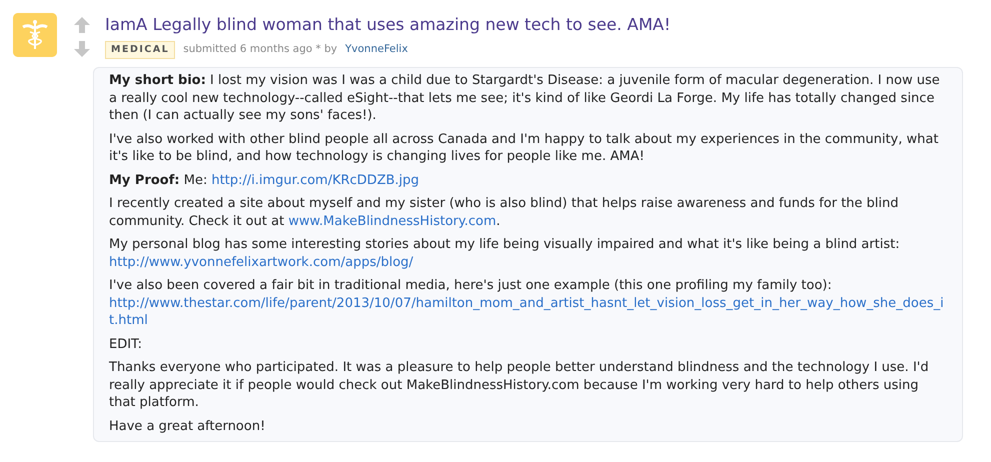 This screenshot has width=991, height=462. I want to click on paragraph: My personal blog has some interesting stories about my life being visually impaired and what it's like being a blind artist: http://www.yvonnefelixartwork.com/apps/blog/, so click(505, 254).